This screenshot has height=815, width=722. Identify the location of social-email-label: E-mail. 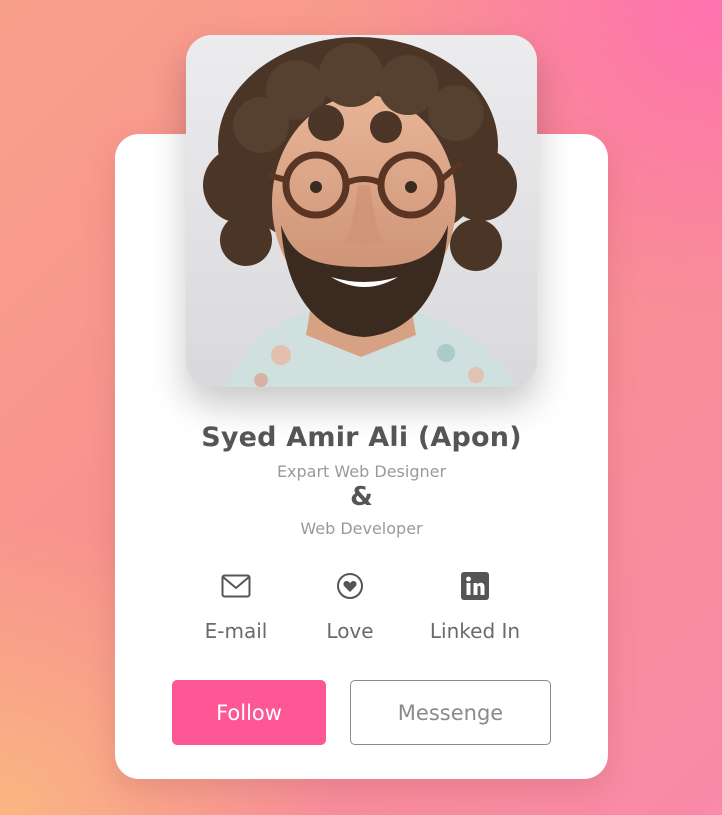
(236, 631).